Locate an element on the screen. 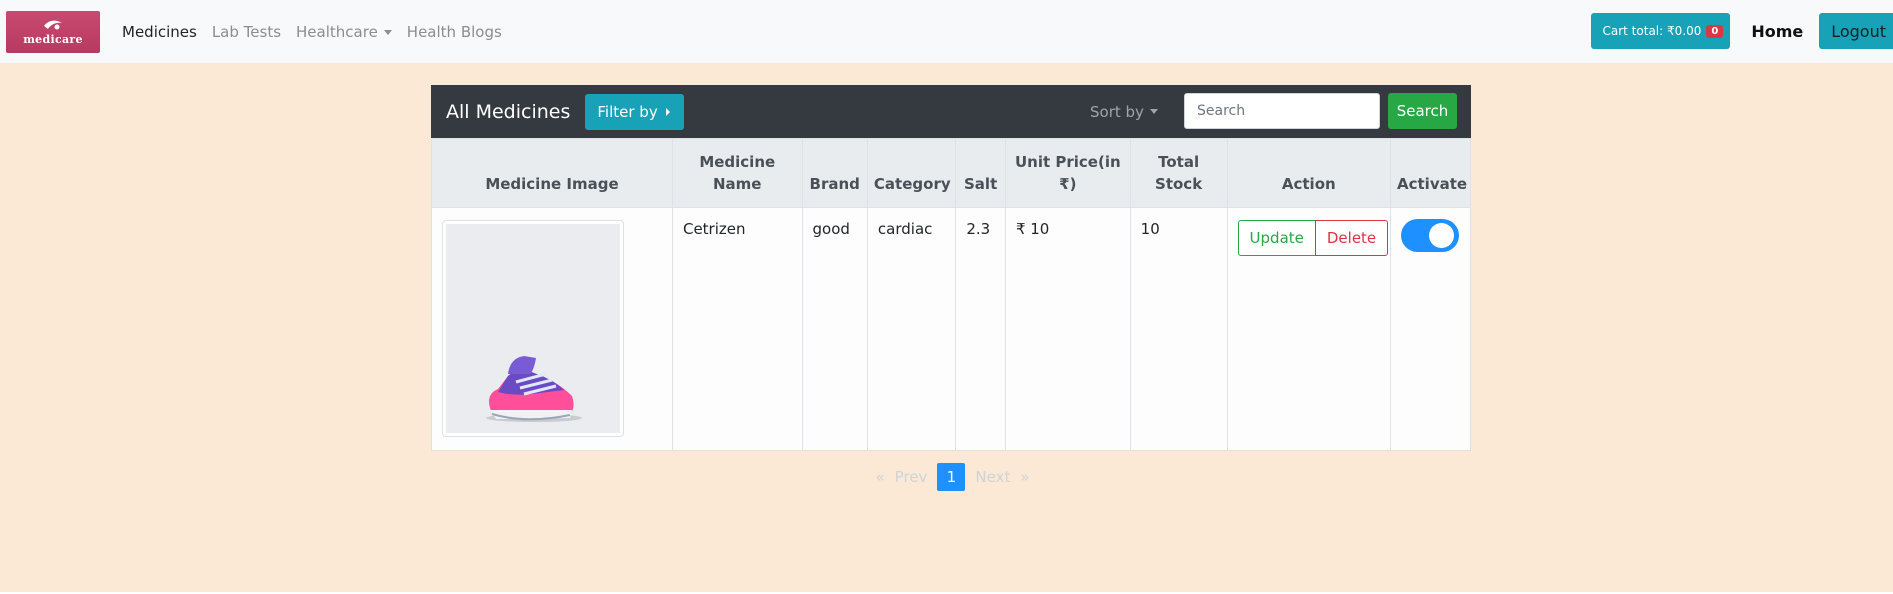 Image resolution: width=1893 pixels, height=594 pixels. nav-link-medicines: Medicines is located at coordinates (159, 32).